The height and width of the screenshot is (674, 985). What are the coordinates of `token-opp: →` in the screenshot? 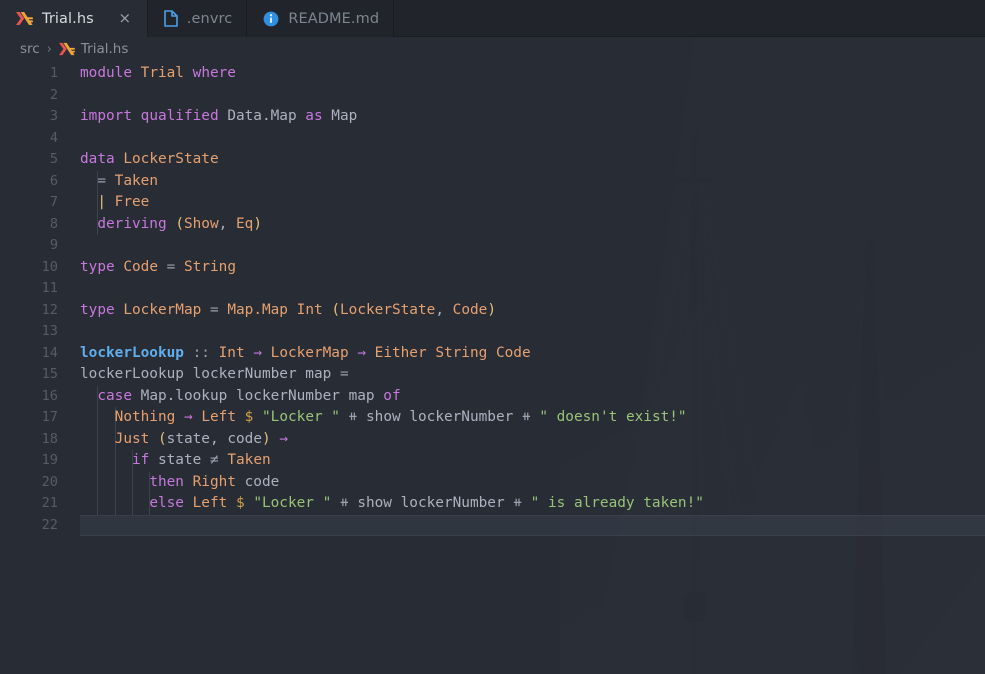 It's located at (283, 438).